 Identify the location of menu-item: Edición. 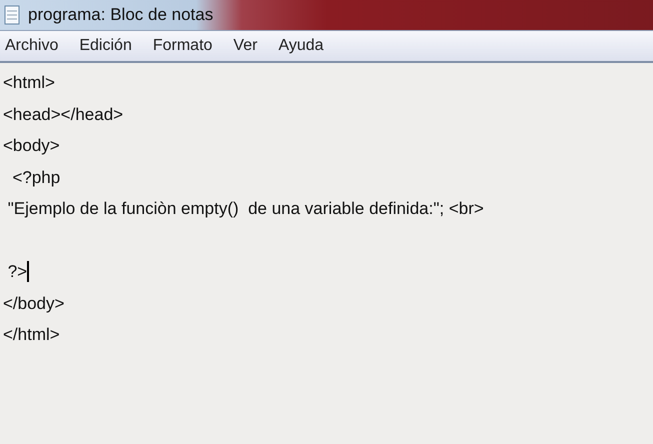
(105, 46).